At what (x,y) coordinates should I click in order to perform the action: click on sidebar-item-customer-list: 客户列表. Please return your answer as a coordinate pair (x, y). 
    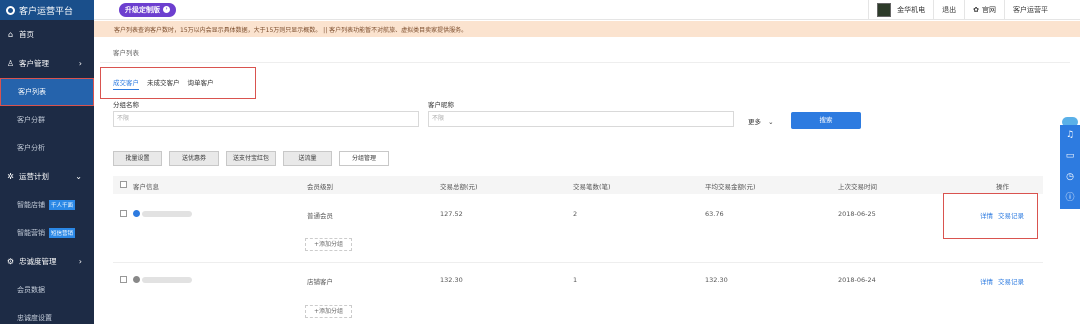
    Looking at the image, I should click on (47, 92).